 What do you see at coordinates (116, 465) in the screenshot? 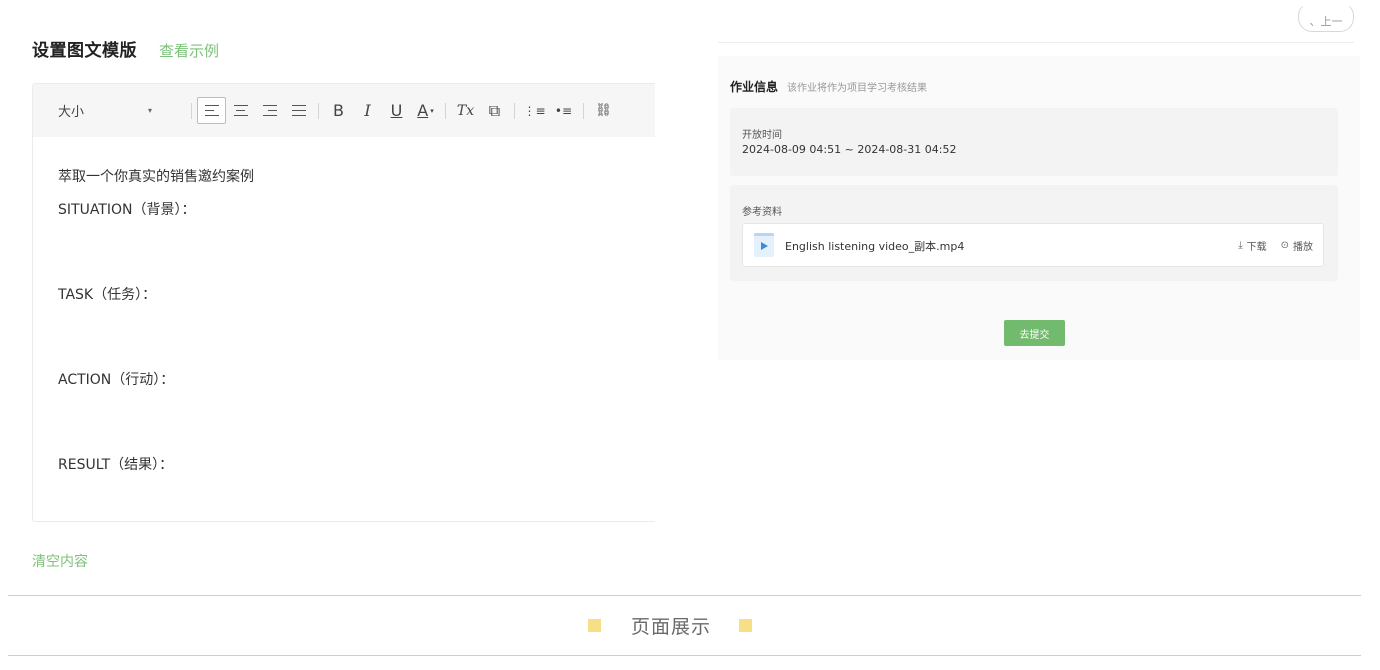
I see `content-line: RESULT（结果）：` at bounding box center [116, 465].